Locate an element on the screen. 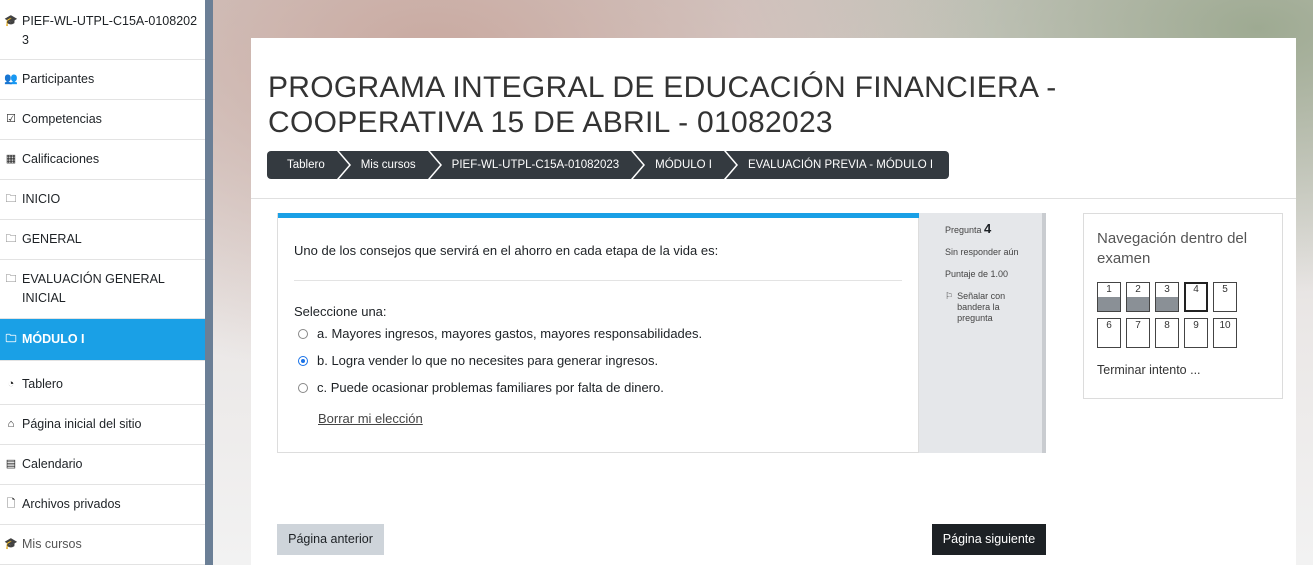 The width and height of the screenshot is (1313, 565). quiz-nav-button-5: 5 is located at coordinates (1225, 297).